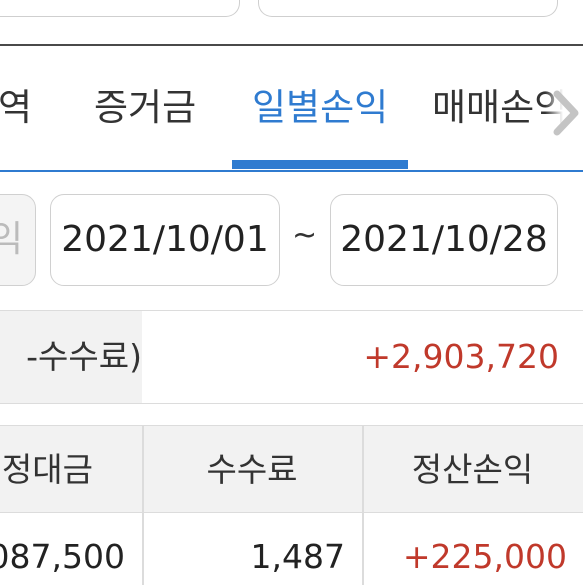 The image size is (583, 585). Describe the element at coordinates (62, 556) in the screenshot. I see `cell-amount: ,087,500` at that location.